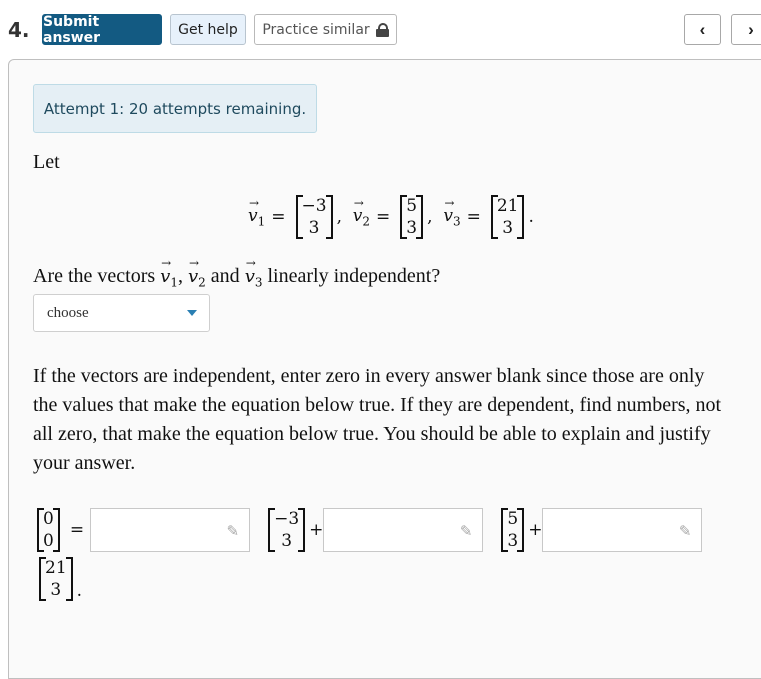  I want to click on zero-vector: 00, so click(48, 530).